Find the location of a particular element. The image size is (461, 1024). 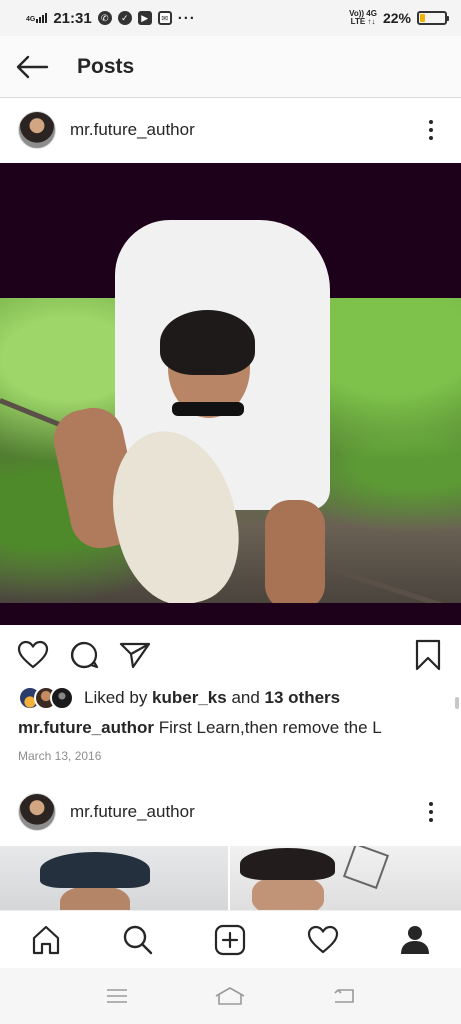

gmail-icon: ✉ is located at coordinates (164, 18).